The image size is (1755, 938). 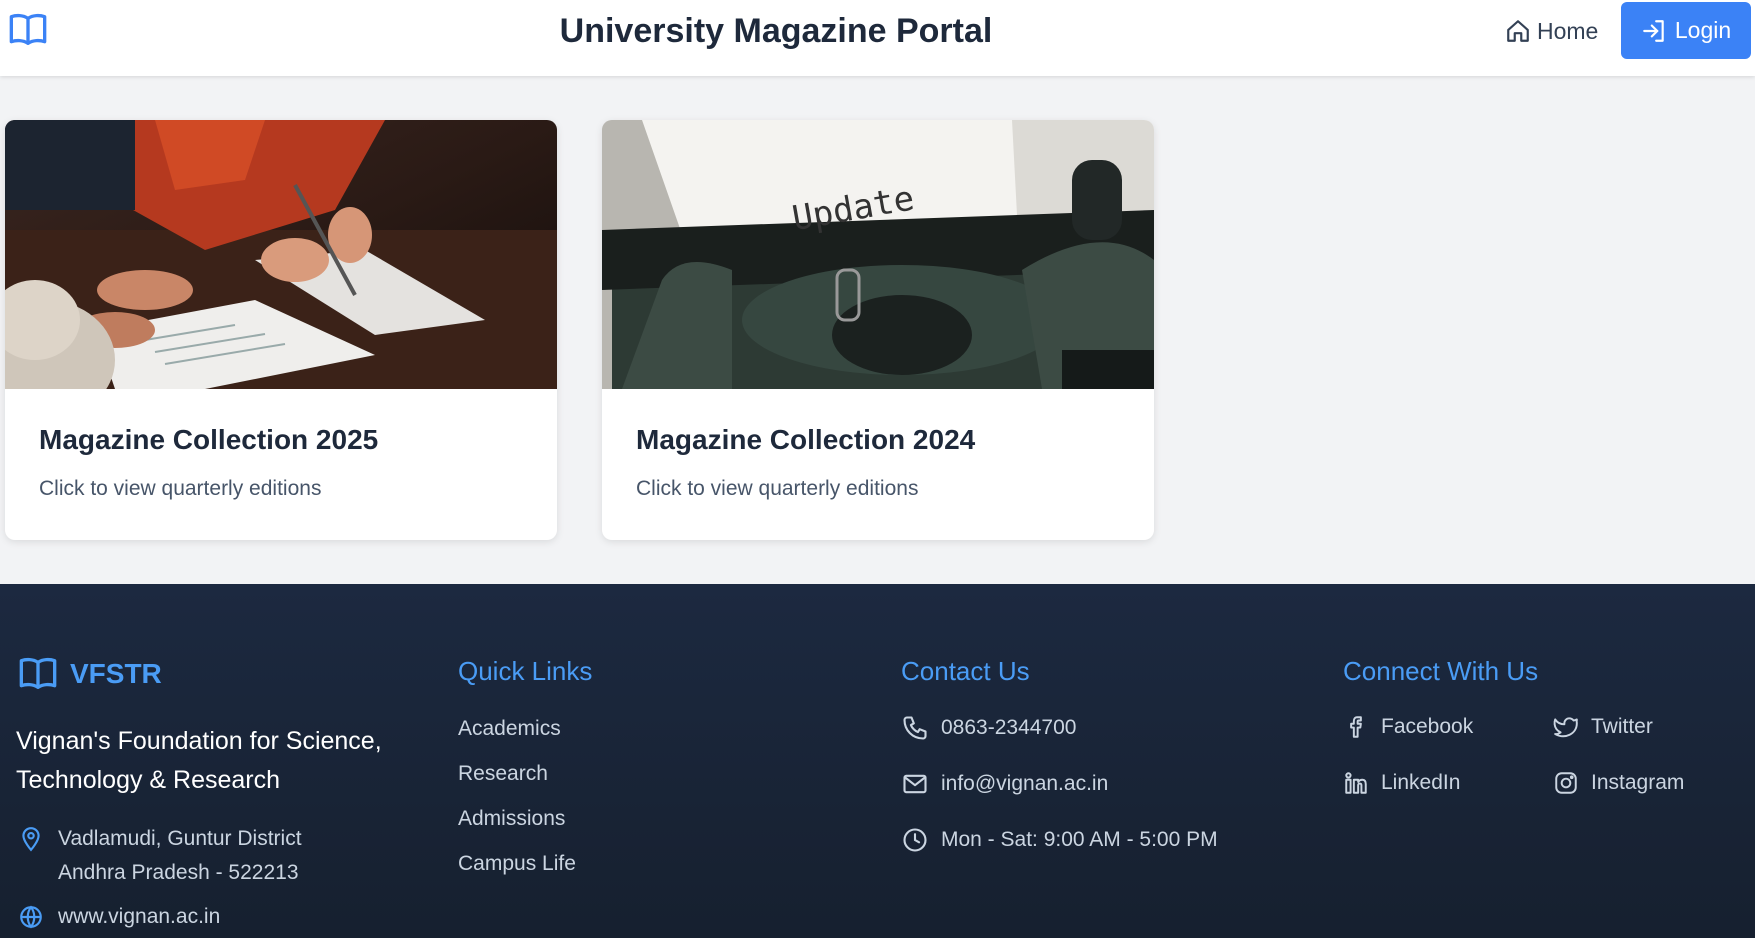 I want to click on card-image-typewriter: Update, so click(x=878, y=254).